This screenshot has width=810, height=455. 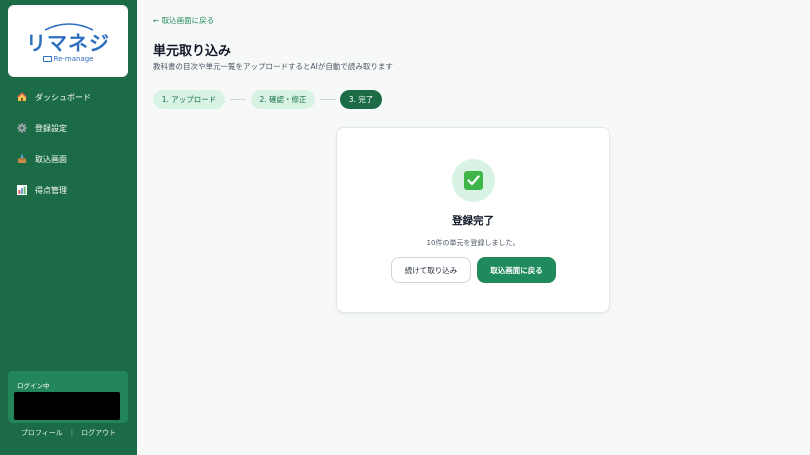 I want to click on completion-title: 登録完了, so click(x=473, y=221).